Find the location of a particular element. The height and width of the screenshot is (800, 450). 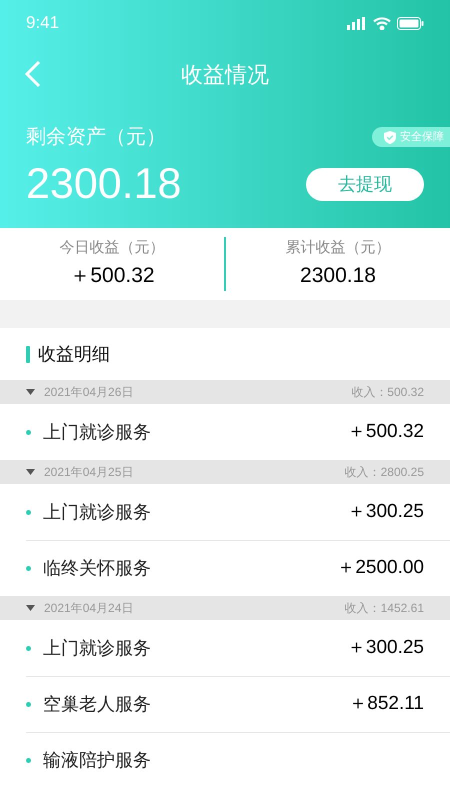

stat-value: ＋500.32 is located at coordinates (112, 275).